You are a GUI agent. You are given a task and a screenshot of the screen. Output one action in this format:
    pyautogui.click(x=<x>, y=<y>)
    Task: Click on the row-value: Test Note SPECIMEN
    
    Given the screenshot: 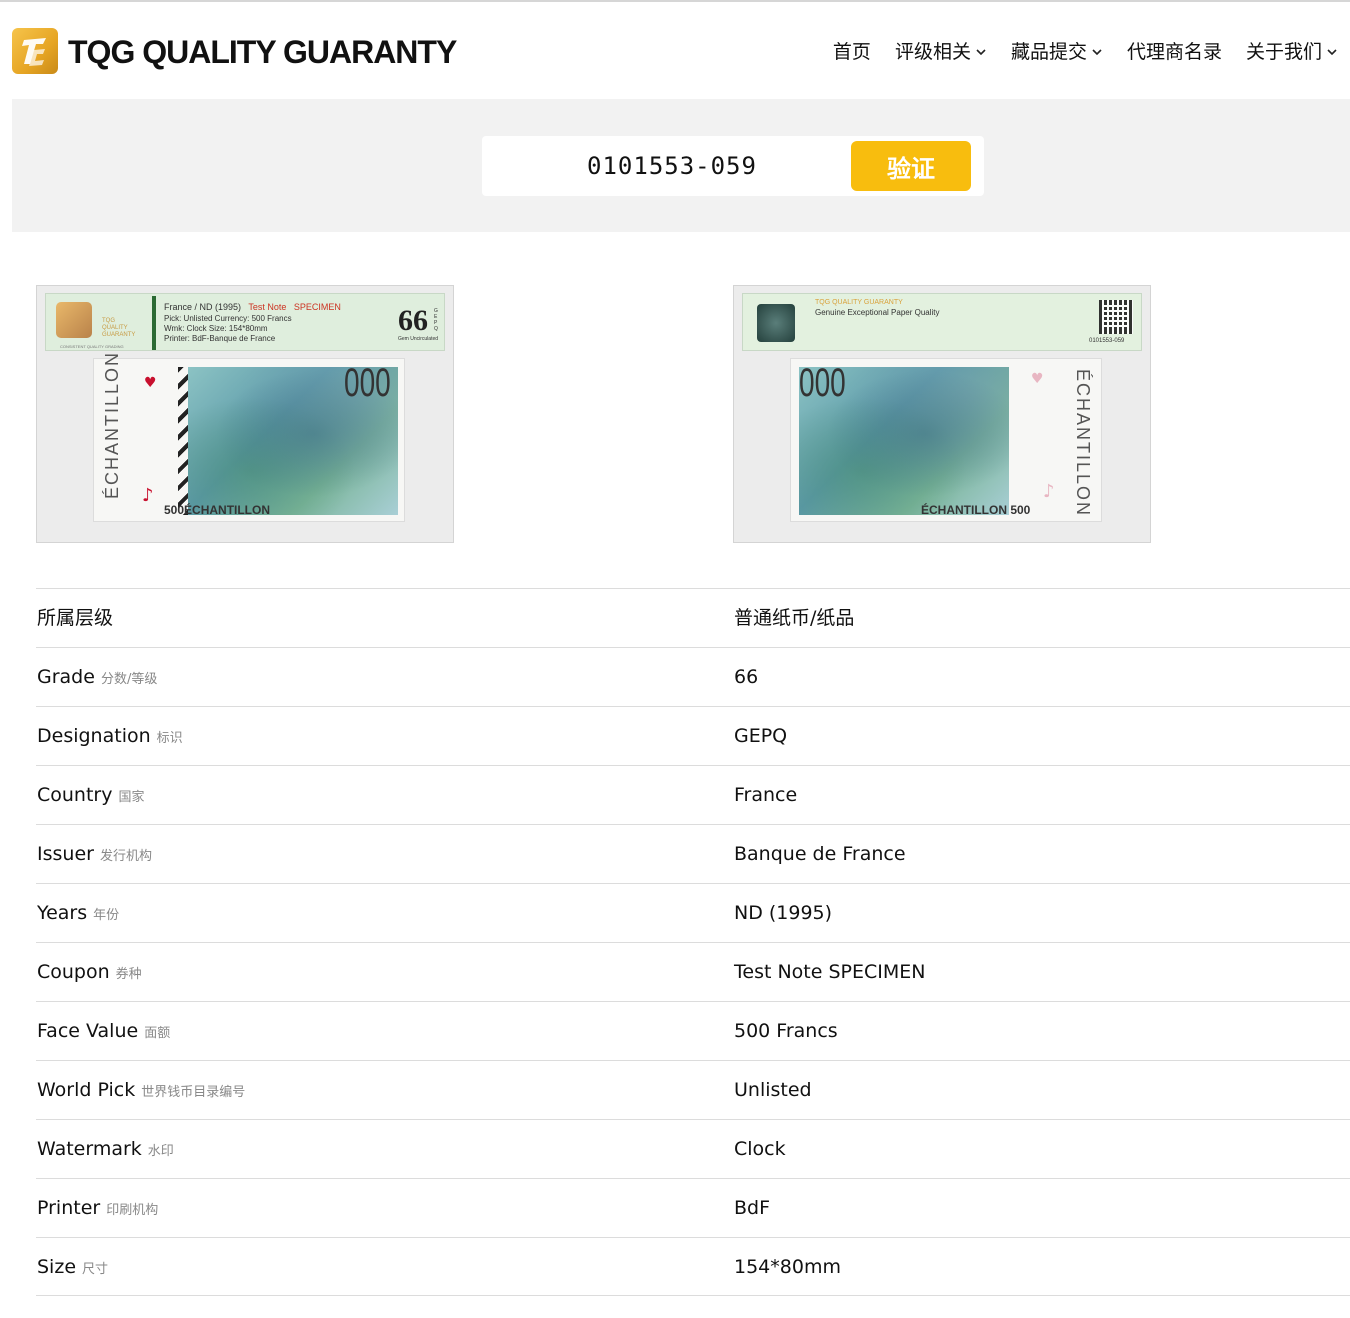 What is the action you would take?
    pyautogui.click(x=830, y=972)
    